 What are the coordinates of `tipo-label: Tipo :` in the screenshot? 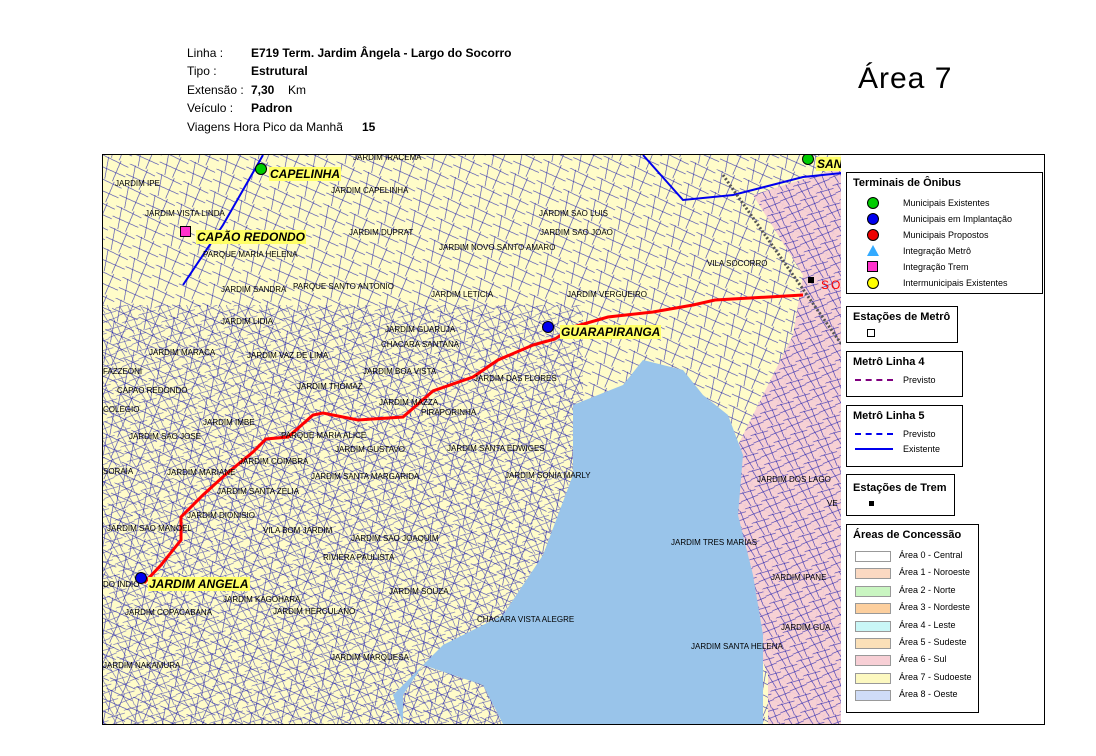 It's located at (202, 71).